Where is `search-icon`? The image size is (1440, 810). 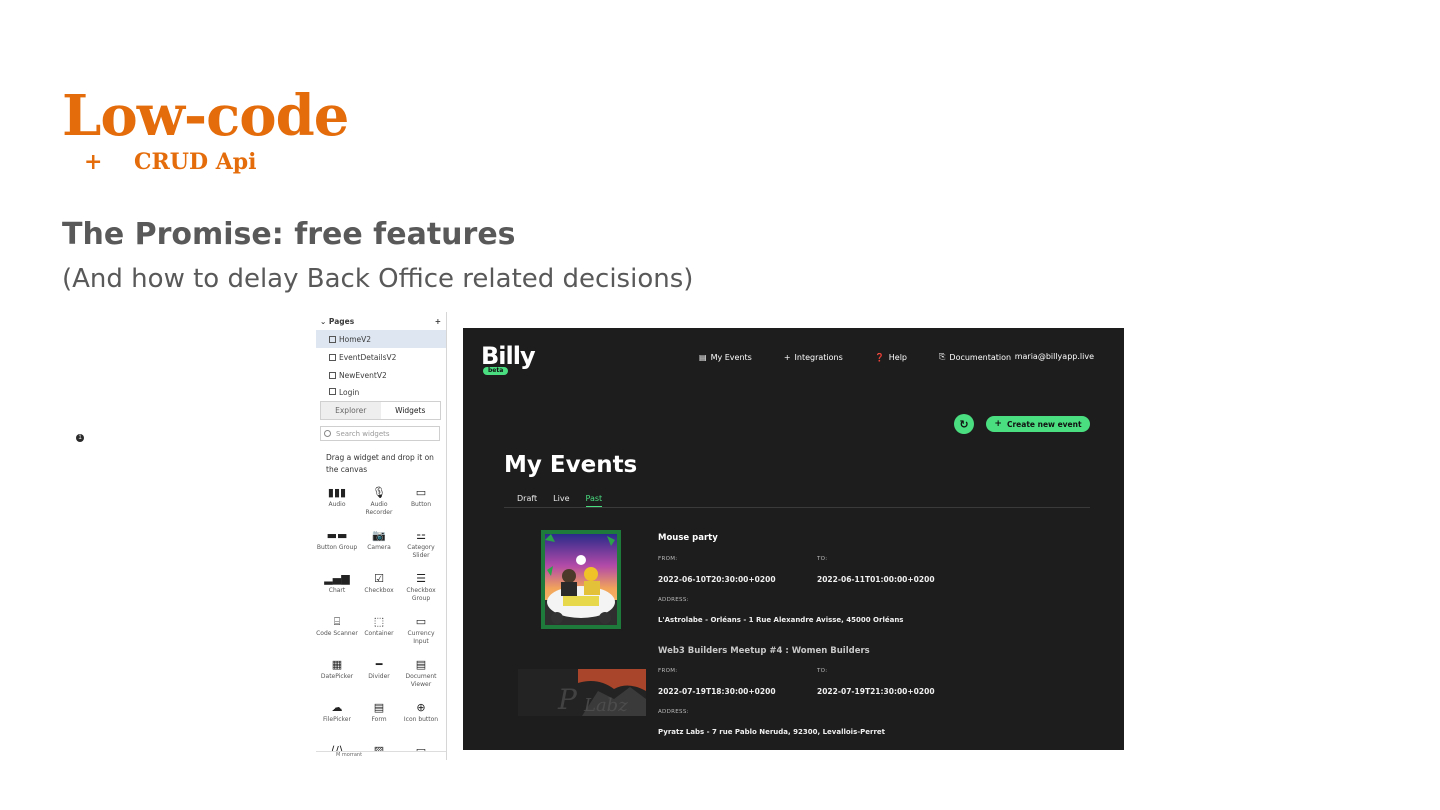
search-icon is located at coordinates (327, 433).